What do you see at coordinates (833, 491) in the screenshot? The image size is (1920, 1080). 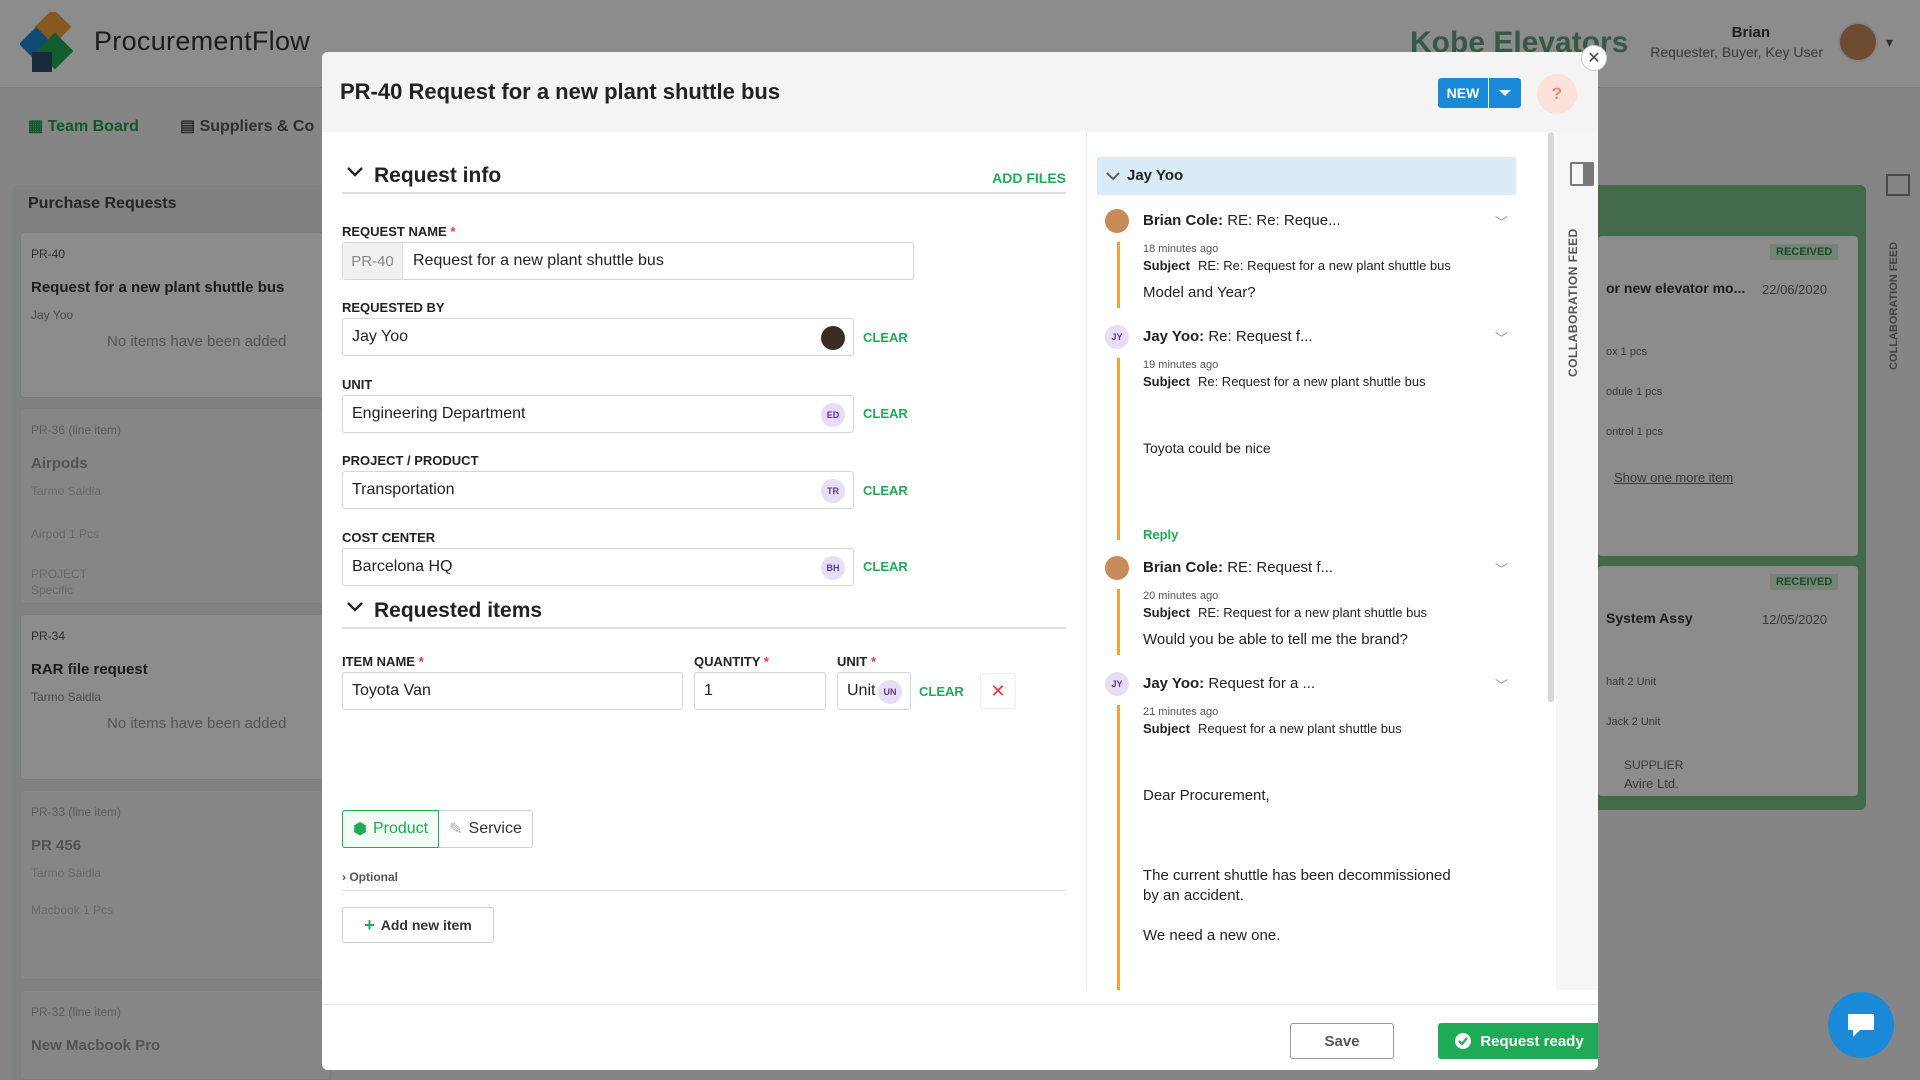 I see `project-badge: TR` at bounding box center [833, 491].